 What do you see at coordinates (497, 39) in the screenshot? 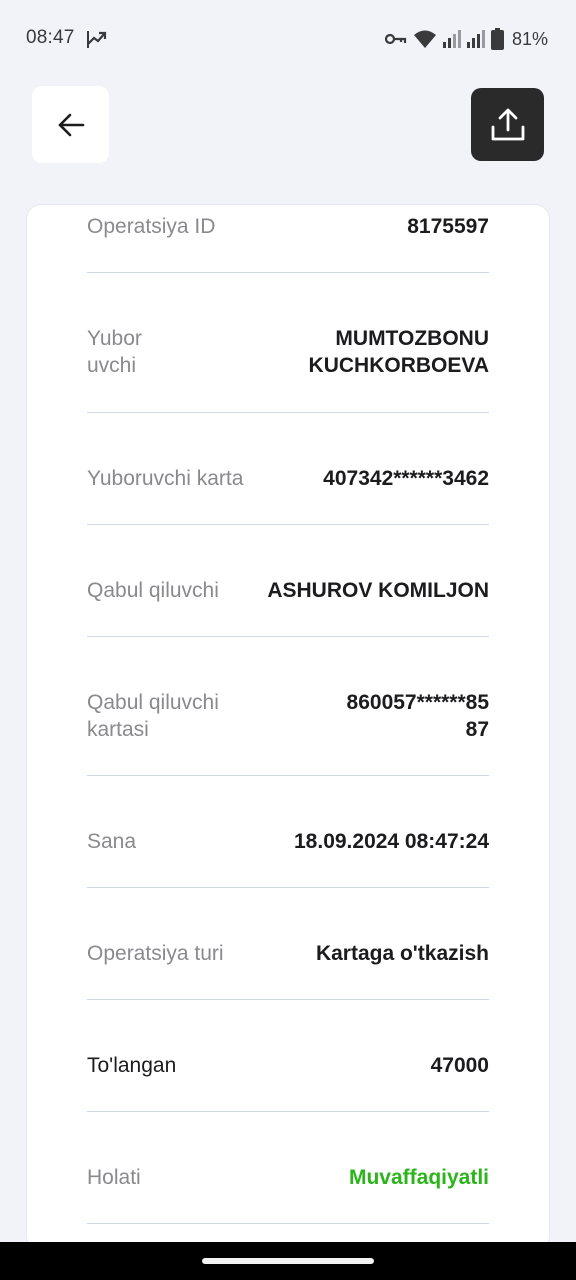
I see `battery-icon` at bounding box center [497, 39].